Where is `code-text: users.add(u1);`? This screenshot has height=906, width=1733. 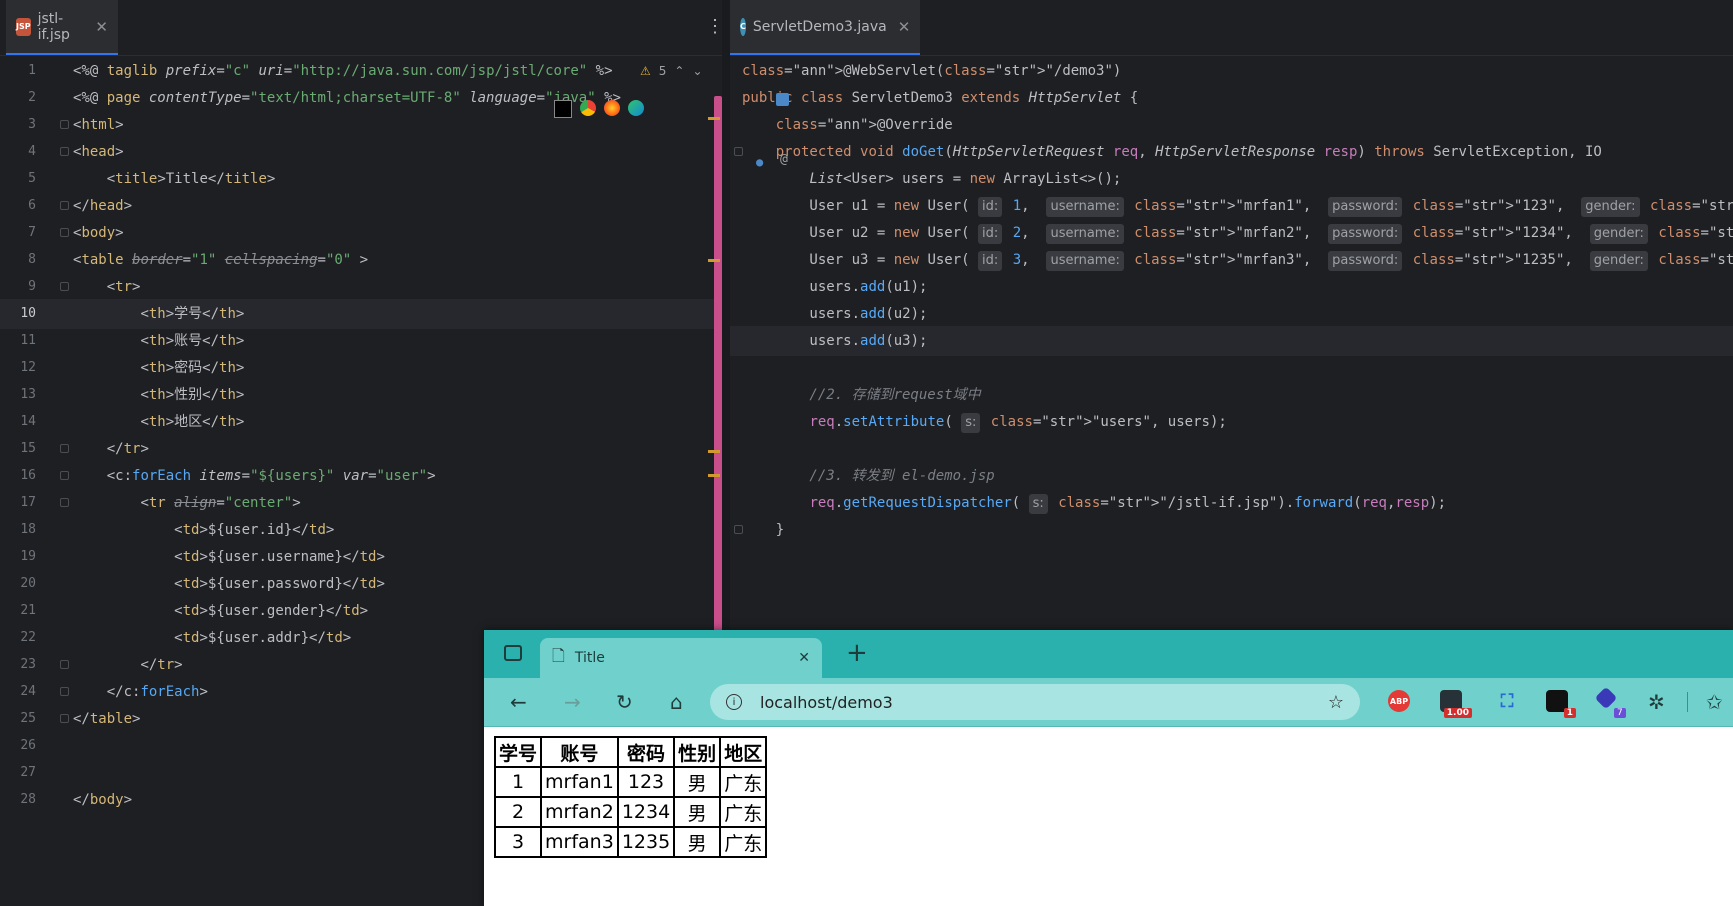 code-text: users.add(u1); is located at coordinates (835, 287).